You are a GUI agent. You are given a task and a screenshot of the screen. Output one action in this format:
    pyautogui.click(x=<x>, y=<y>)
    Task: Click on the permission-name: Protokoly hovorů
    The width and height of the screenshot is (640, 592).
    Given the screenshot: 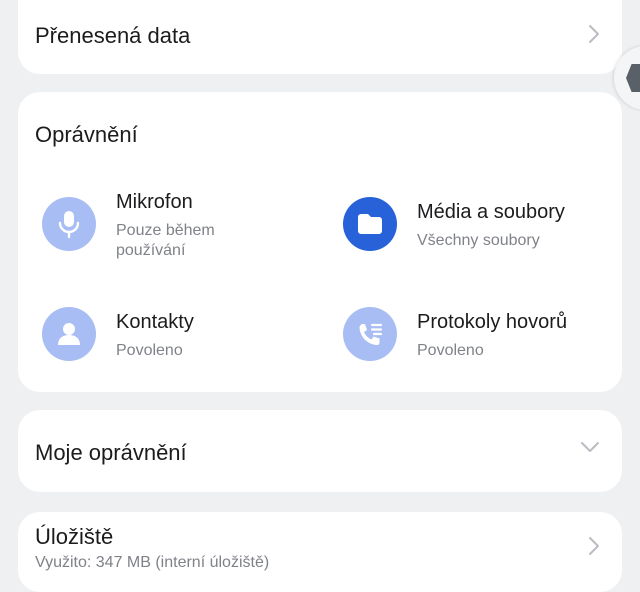 What is the action you would take?
    pyautogui.click(x=492, y=322)
    